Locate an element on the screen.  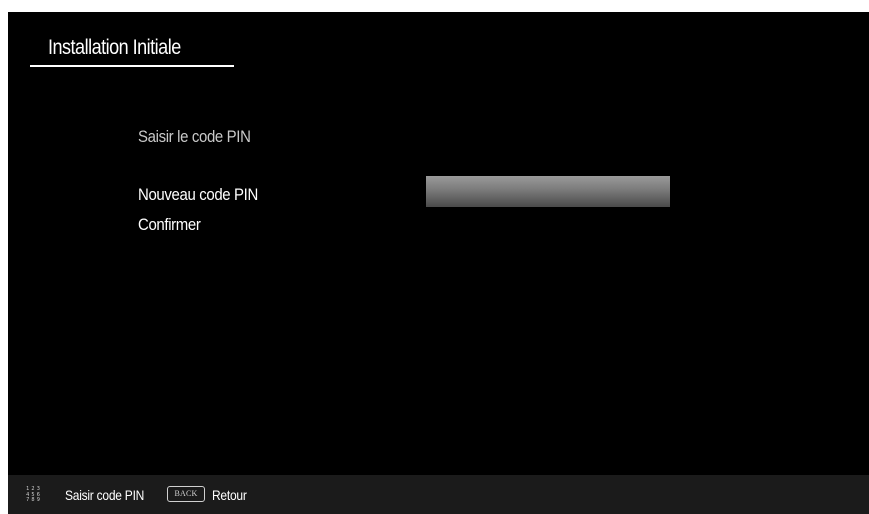
numpad-digit: 9 is located at coordinates (38, 500).